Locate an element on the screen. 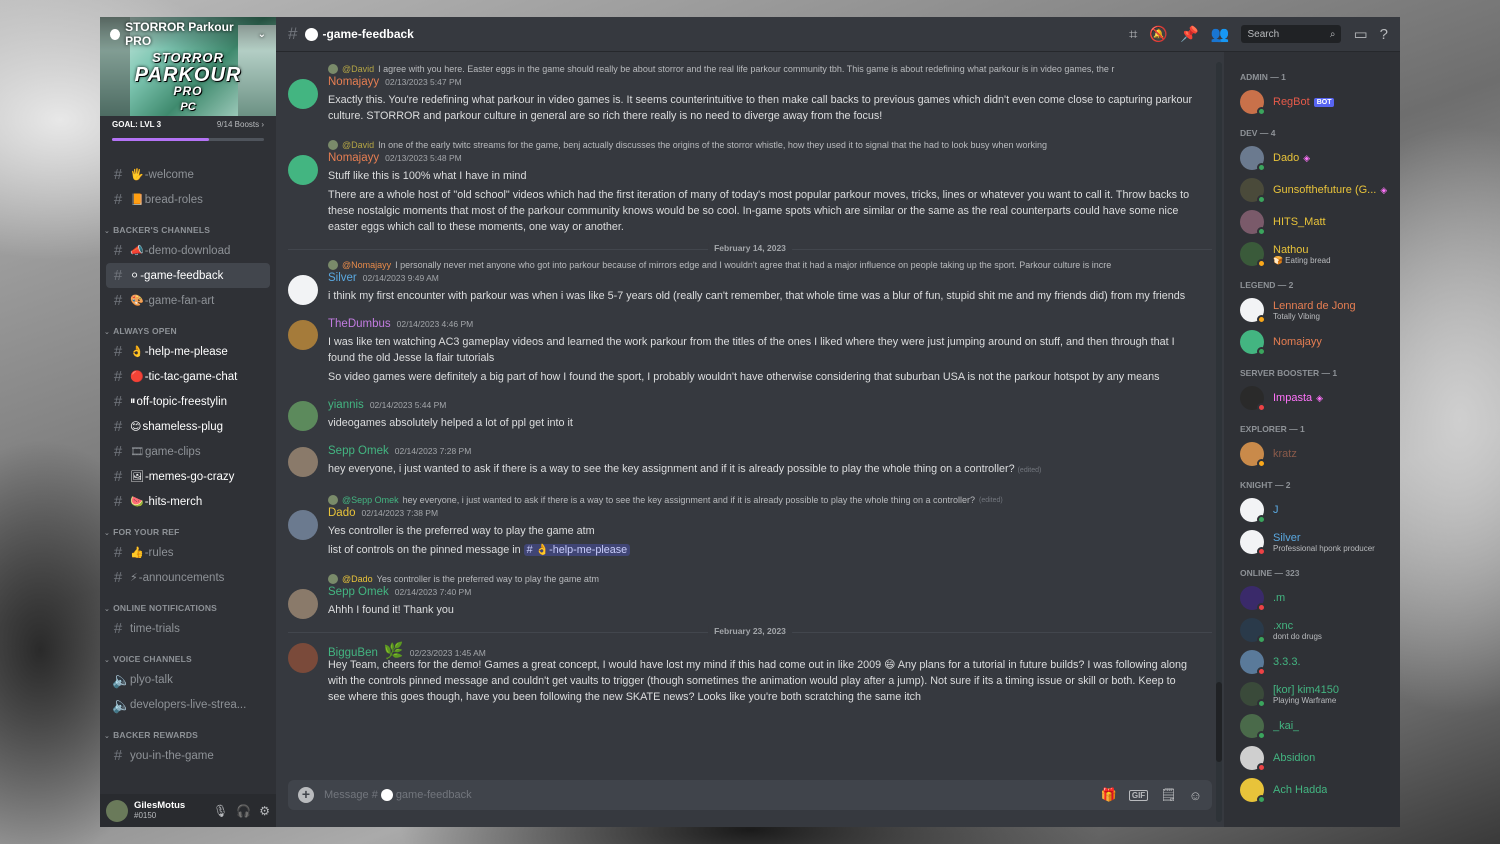 Image resolution: width=1500 pixels, height=844 pixels. channel-item: # 🔴 -tic-tac-game-chat is located at coordinates (188, 376).